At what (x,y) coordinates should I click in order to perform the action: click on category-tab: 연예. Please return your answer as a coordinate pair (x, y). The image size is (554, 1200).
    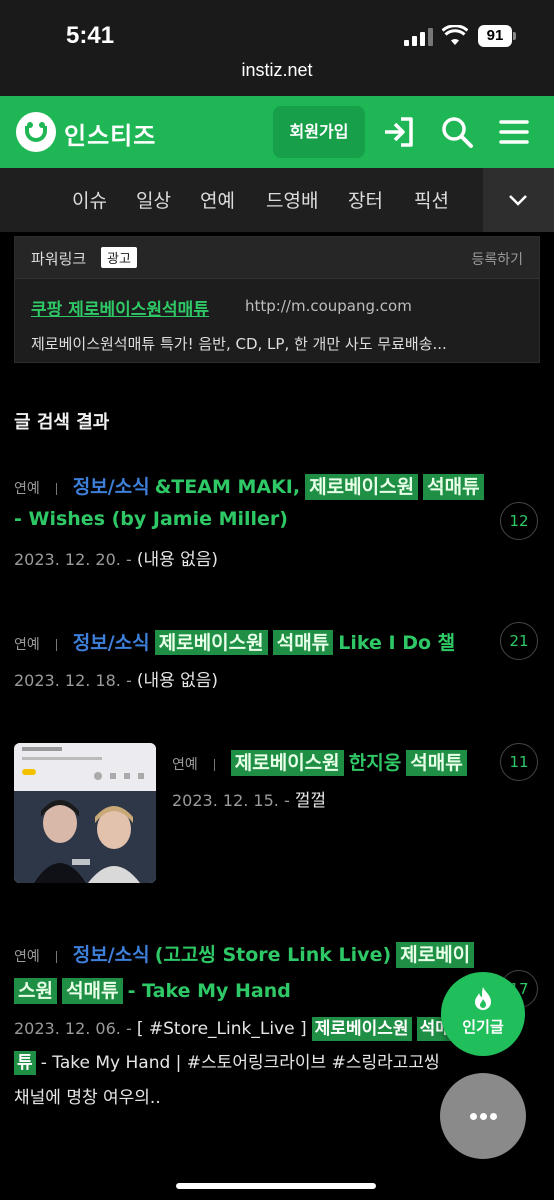
    Looking at the image, I should click on (217, 199).